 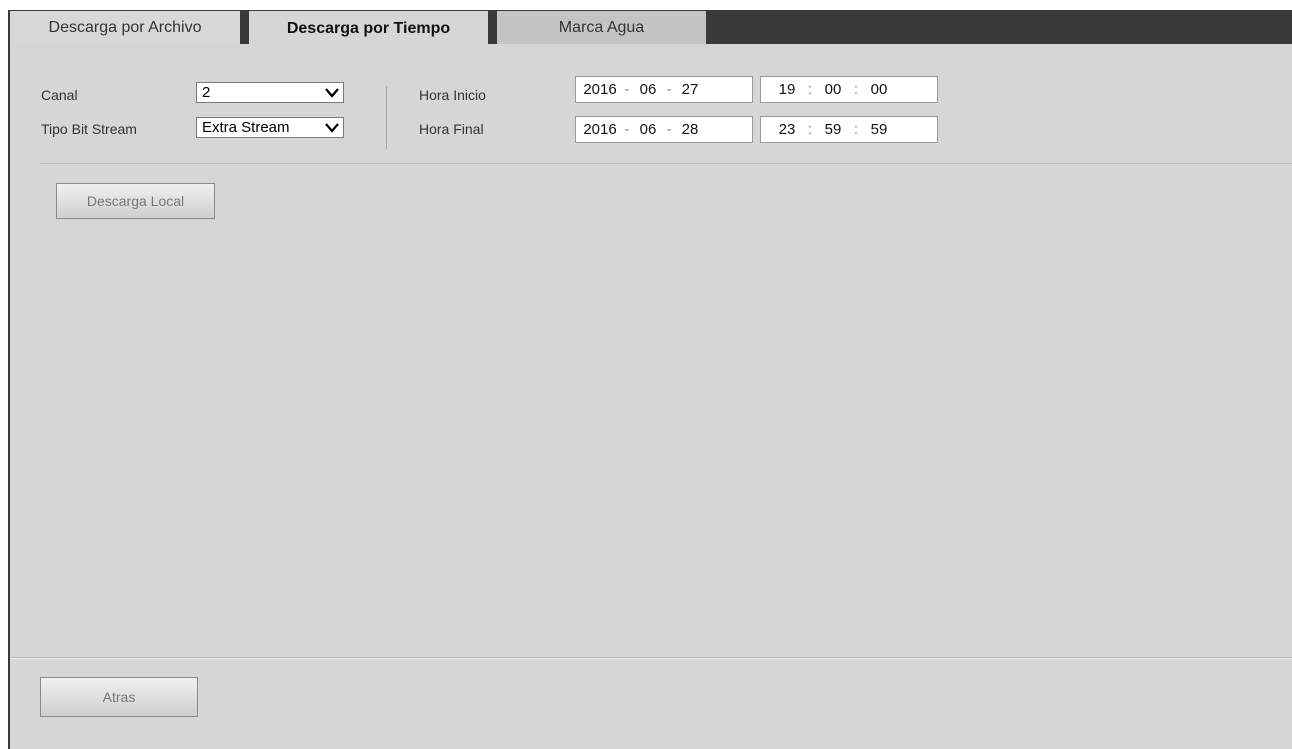 What do you see at coordinates (648, 129) in the screenshot?
I see `end-month: 06` at bounding box center [648, 129].